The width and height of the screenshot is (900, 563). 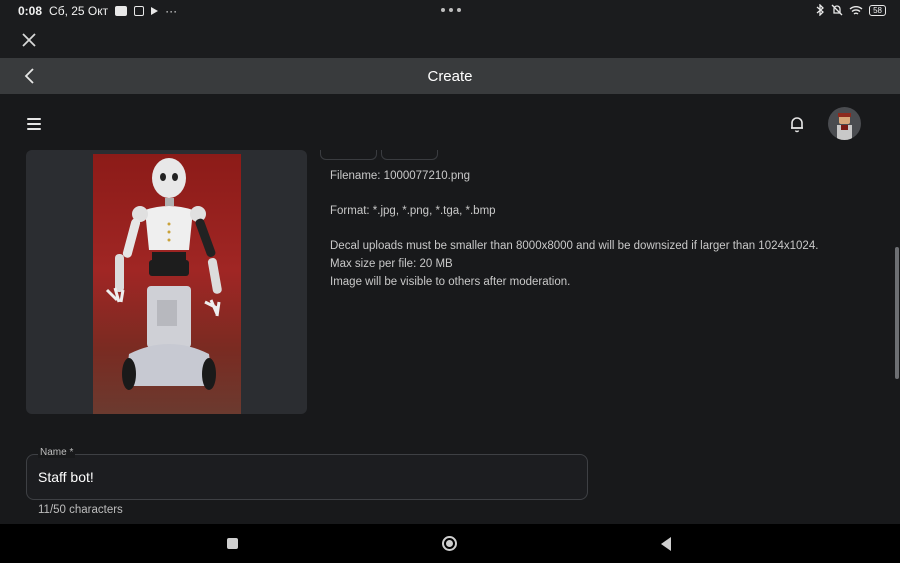 What do you see at coordinates (29, 40) in the screenshot?
I see `close-icon` at bounding box center [29, 40].